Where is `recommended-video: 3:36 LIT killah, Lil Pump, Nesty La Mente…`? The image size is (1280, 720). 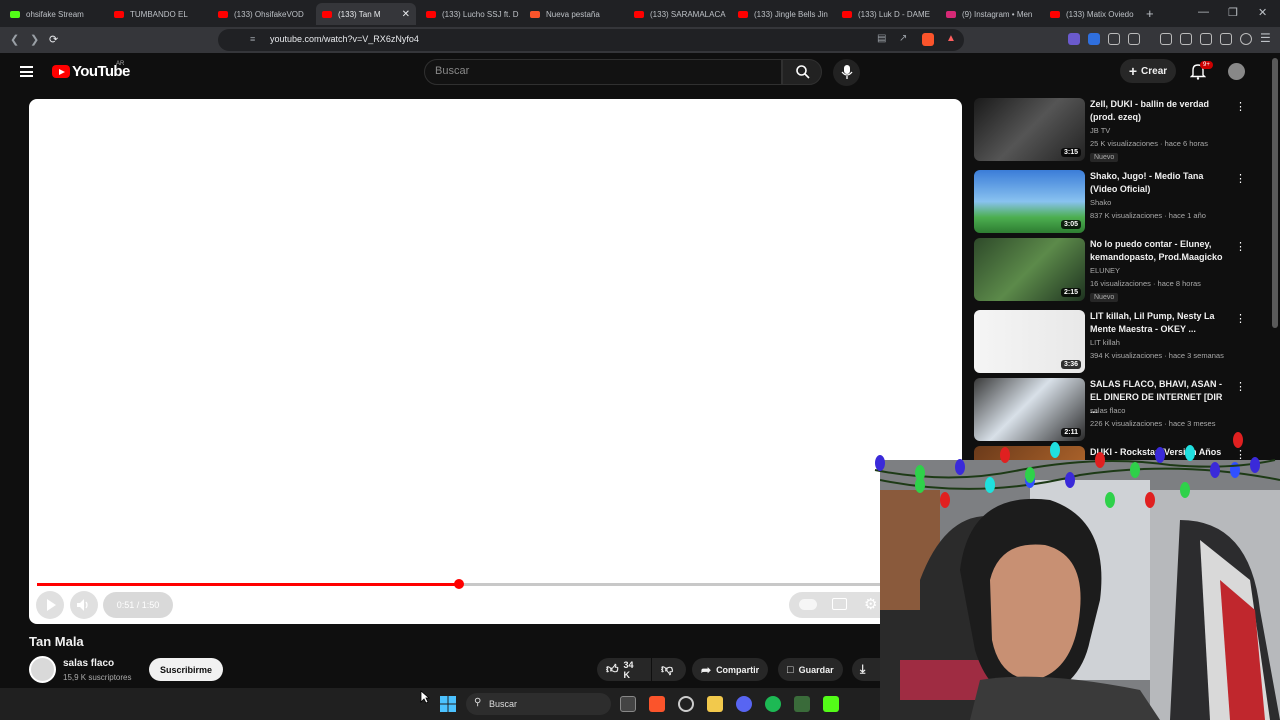
recommended-video: 3:36 LIT killah, Lil Pump, Nesty La Mente… is located at coordinates (1119, 342).